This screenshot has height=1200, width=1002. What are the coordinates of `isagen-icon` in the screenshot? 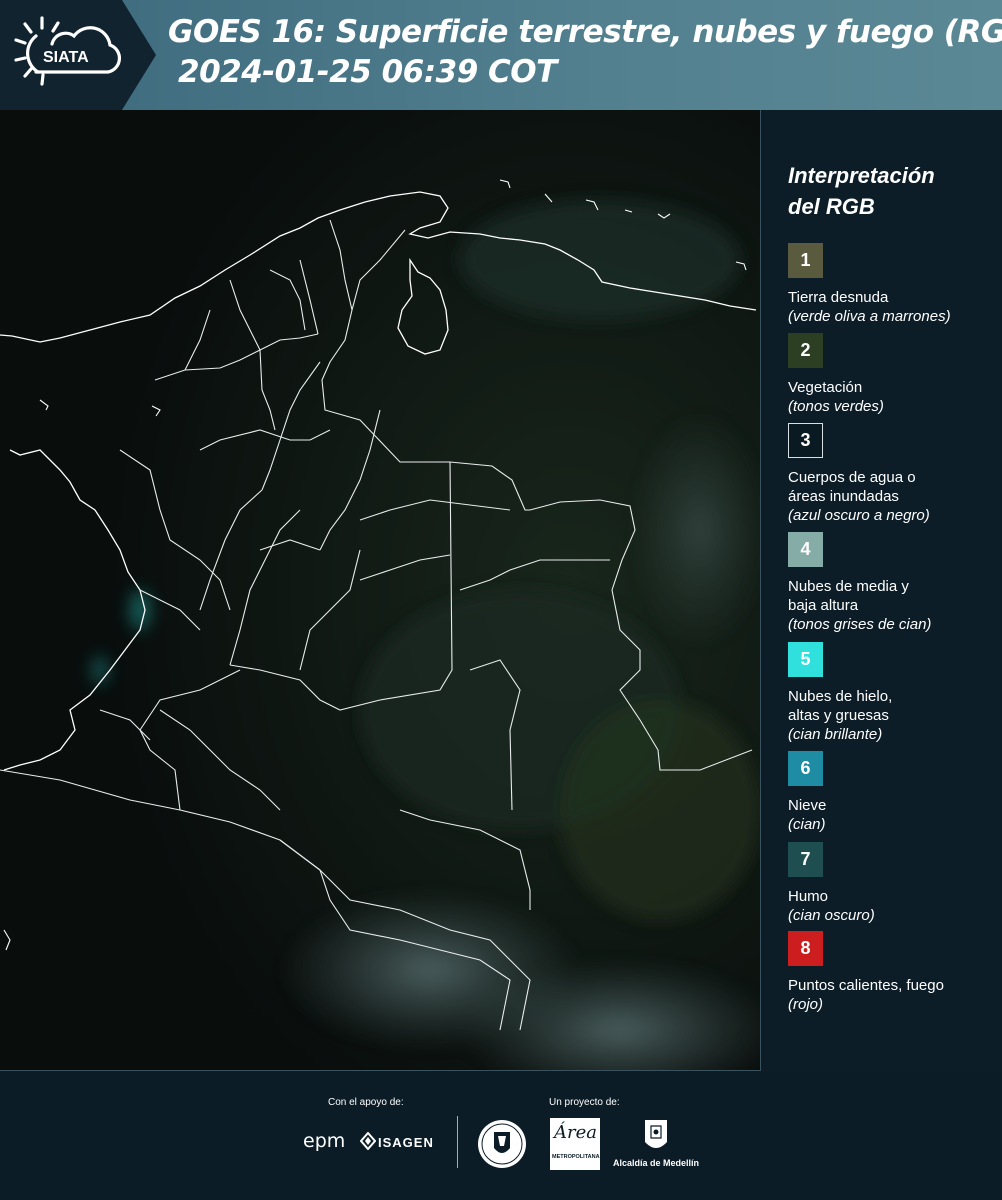 It's located at (368, 1141).